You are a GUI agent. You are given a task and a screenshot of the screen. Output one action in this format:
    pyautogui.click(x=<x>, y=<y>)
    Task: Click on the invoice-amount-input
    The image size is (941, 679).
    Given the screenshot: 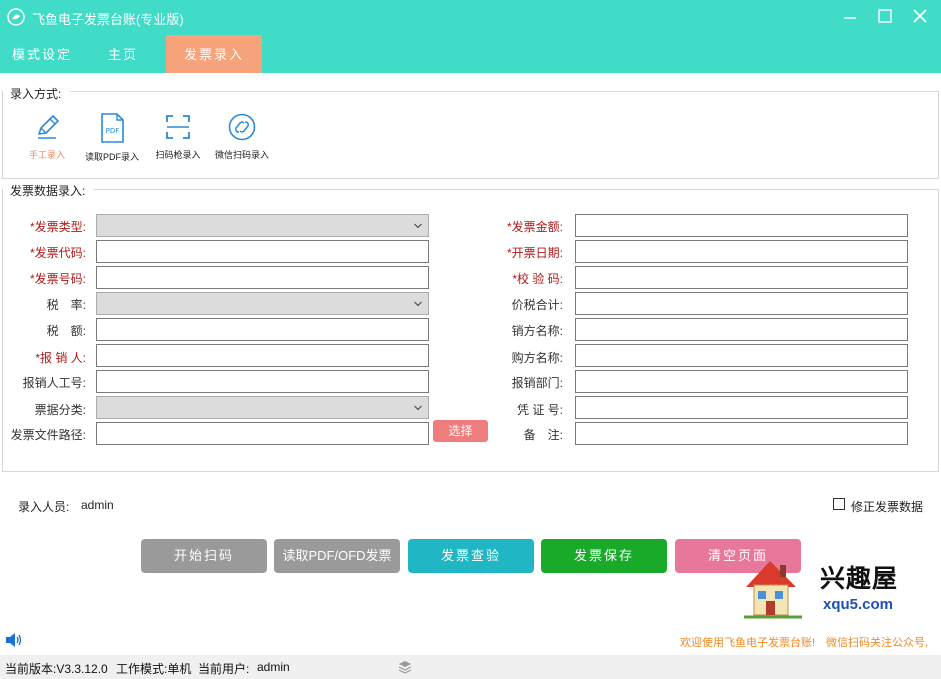 What is the action you would take?
    pyautogui.click(x=741, y=225)
    